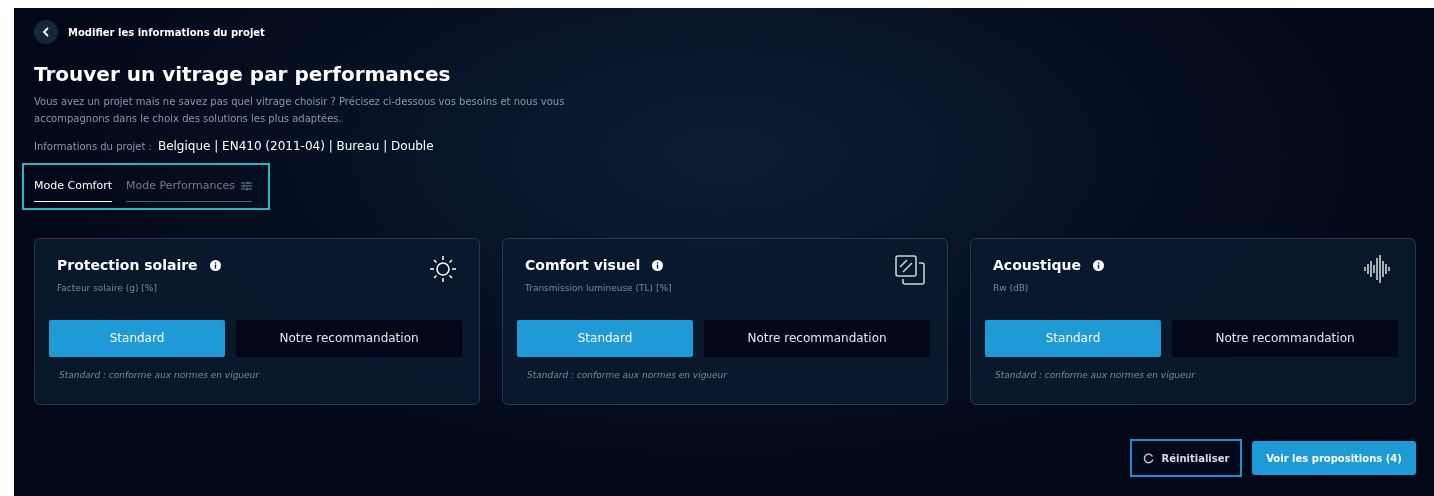  I want to click on card-title: Protection solaire, so click(127, 265).